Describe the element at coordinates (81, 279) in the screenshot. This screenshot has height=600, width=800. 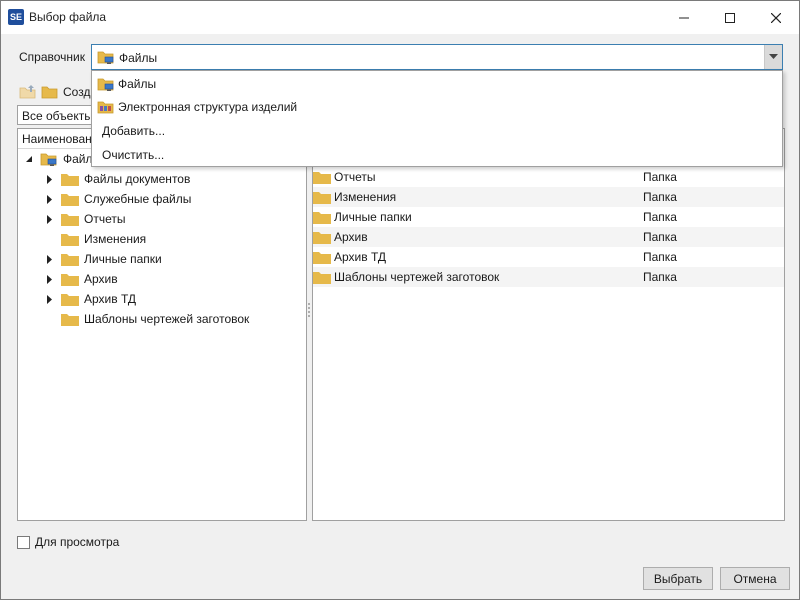
I see `tree-item: Архив` at that location.